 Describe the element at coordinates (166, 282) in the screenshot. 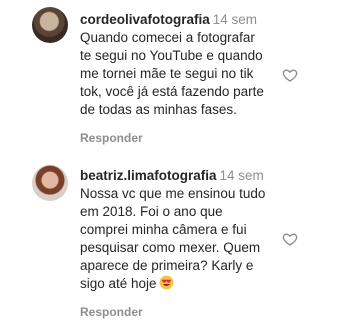

I see `smiling-face-with-heart-eyes-emoji` at that location.